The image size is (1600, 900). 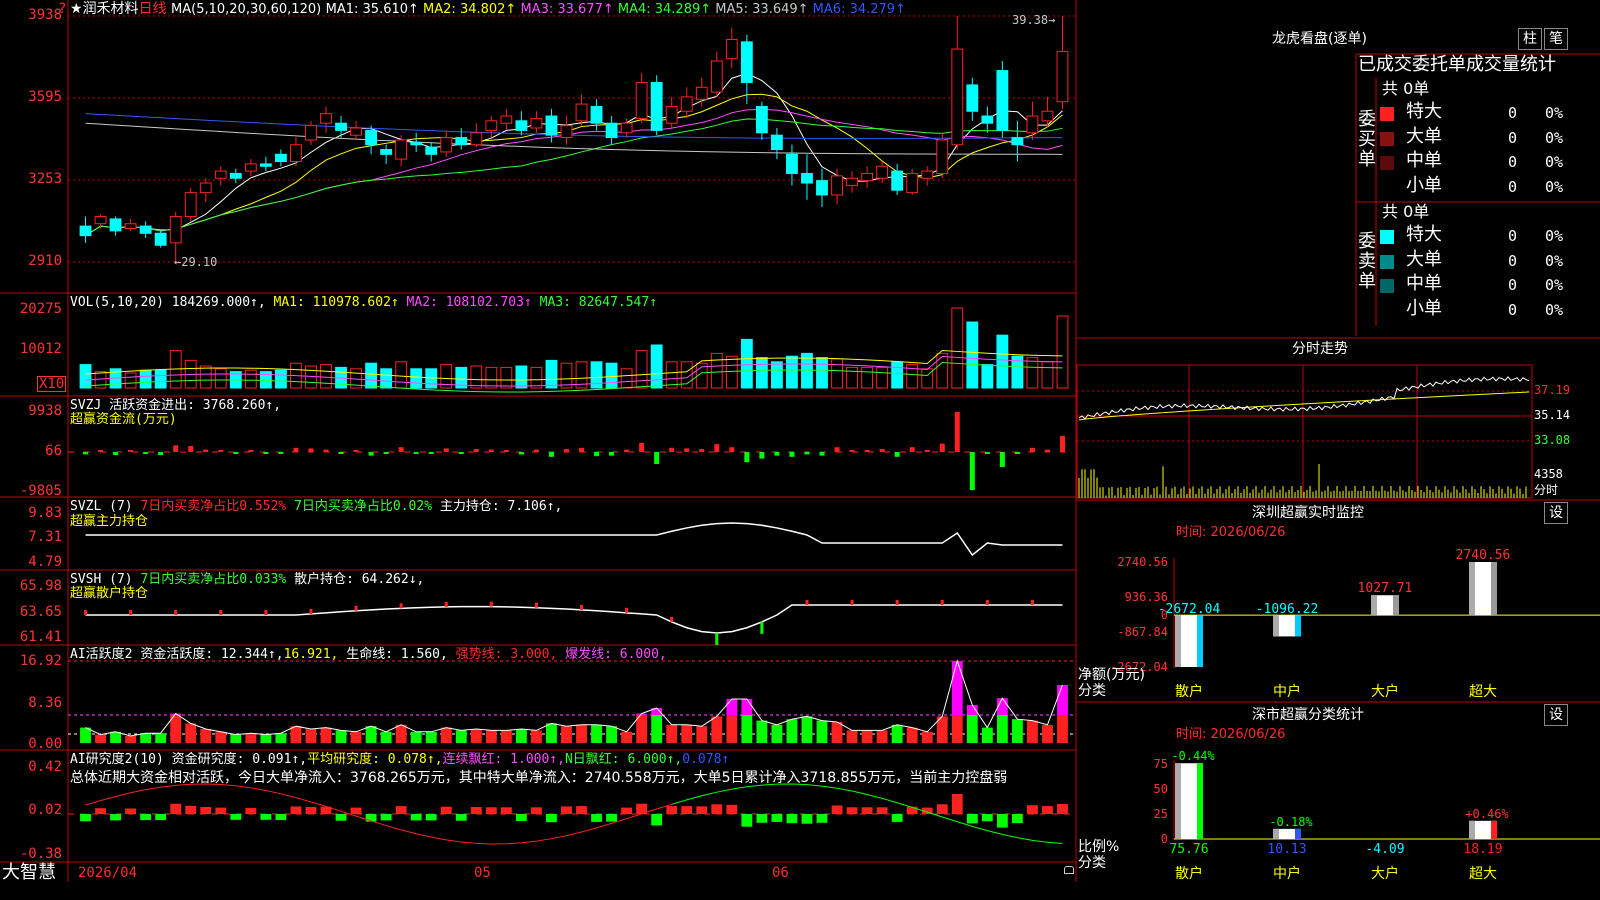 I want to click on row-label: 中单, so click(x=1424, y=283).